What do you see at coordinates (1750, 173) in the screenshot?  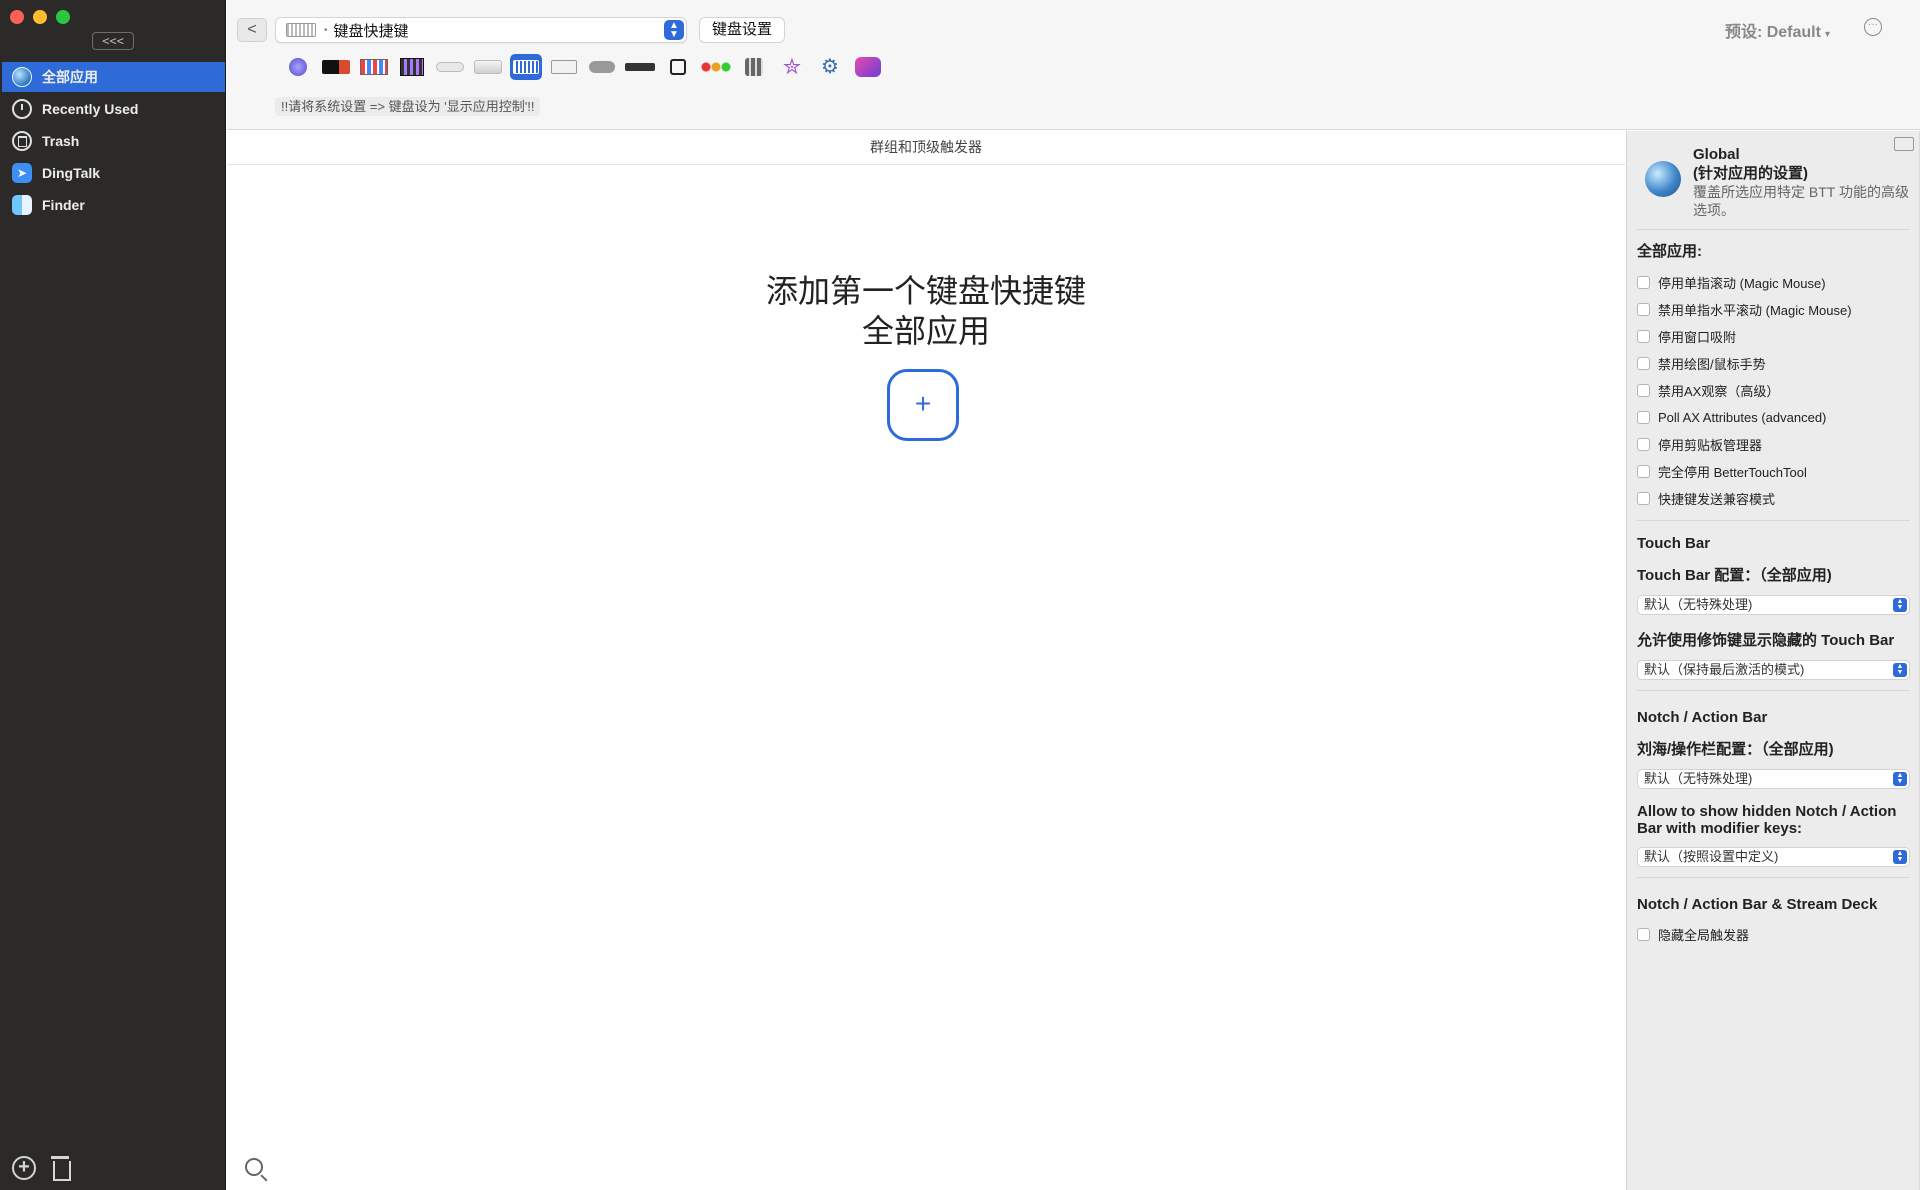 I see `global-subtitle: (针对应用的设置)` at bounding box center [1750, 173].